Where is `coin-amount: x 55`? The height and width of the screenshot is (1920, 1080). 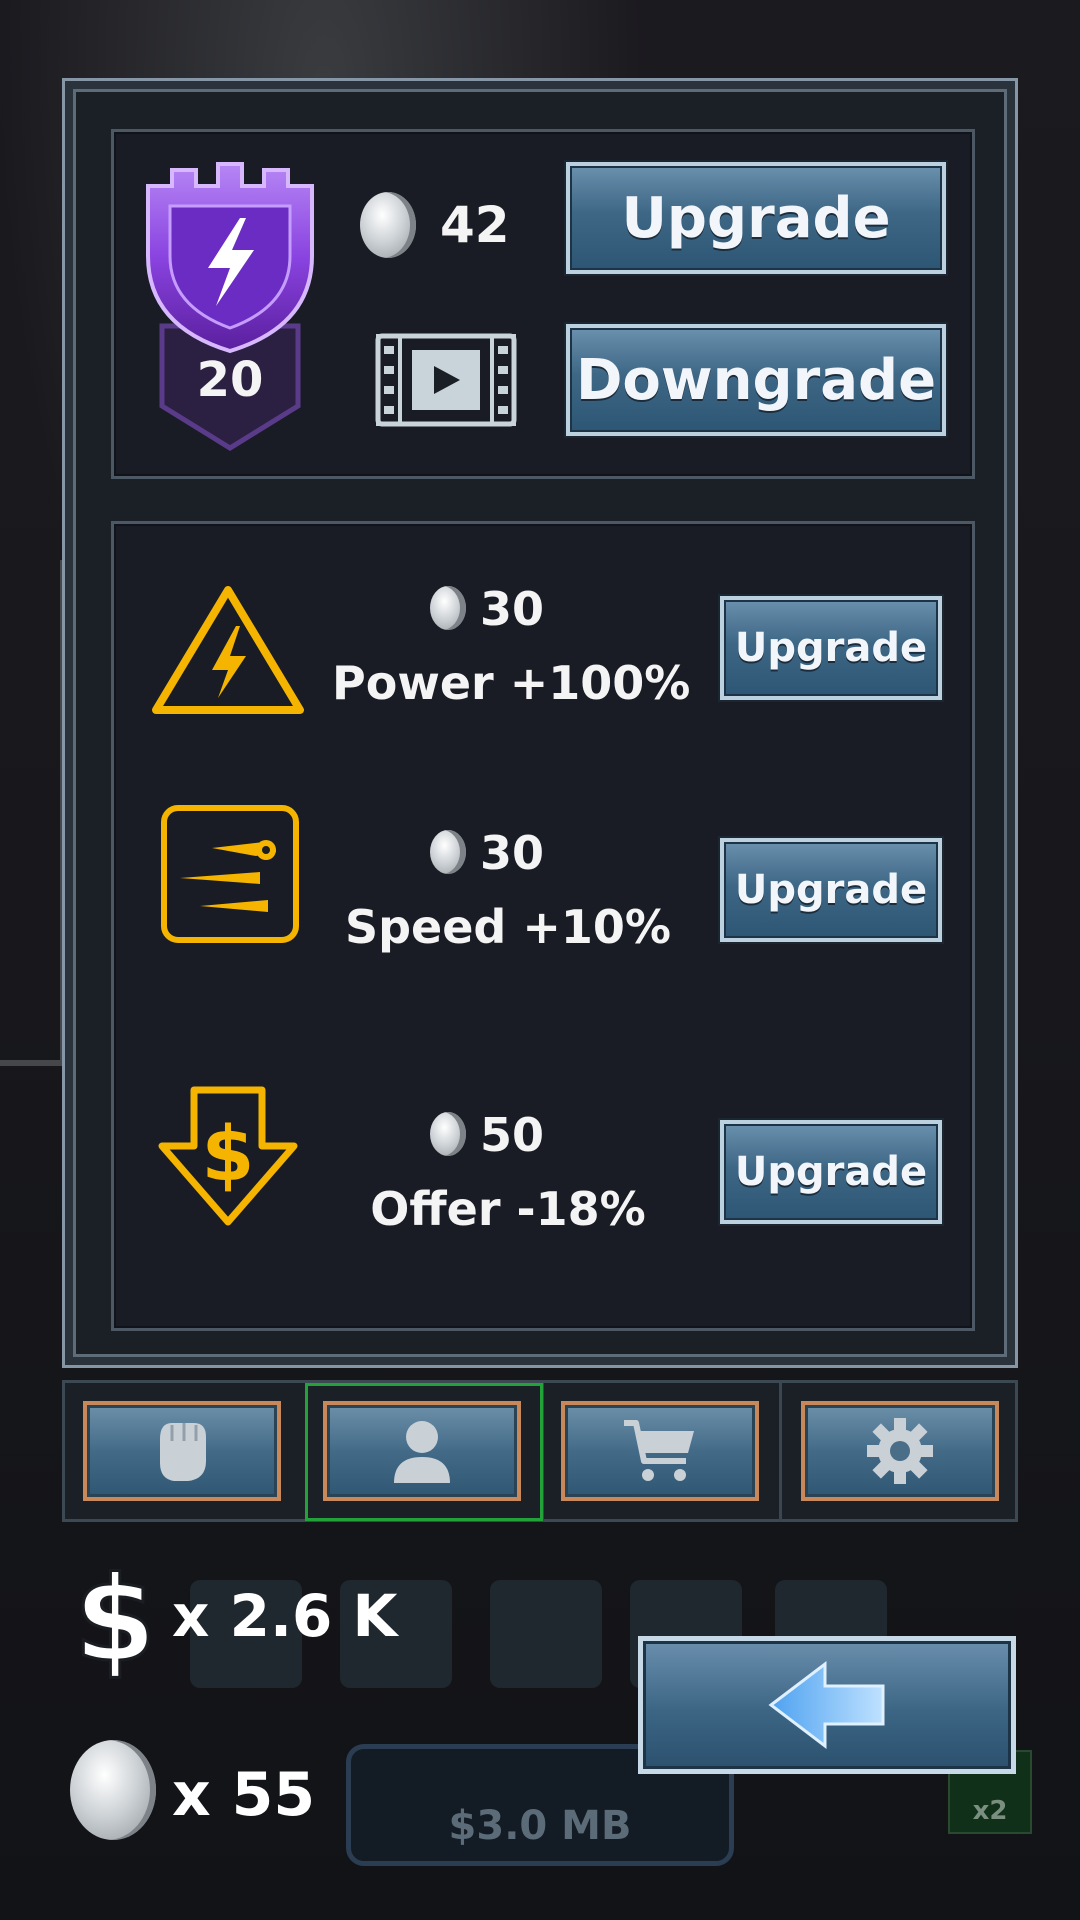
coin-amount: x 55 is located at coordinates (244, 1795).